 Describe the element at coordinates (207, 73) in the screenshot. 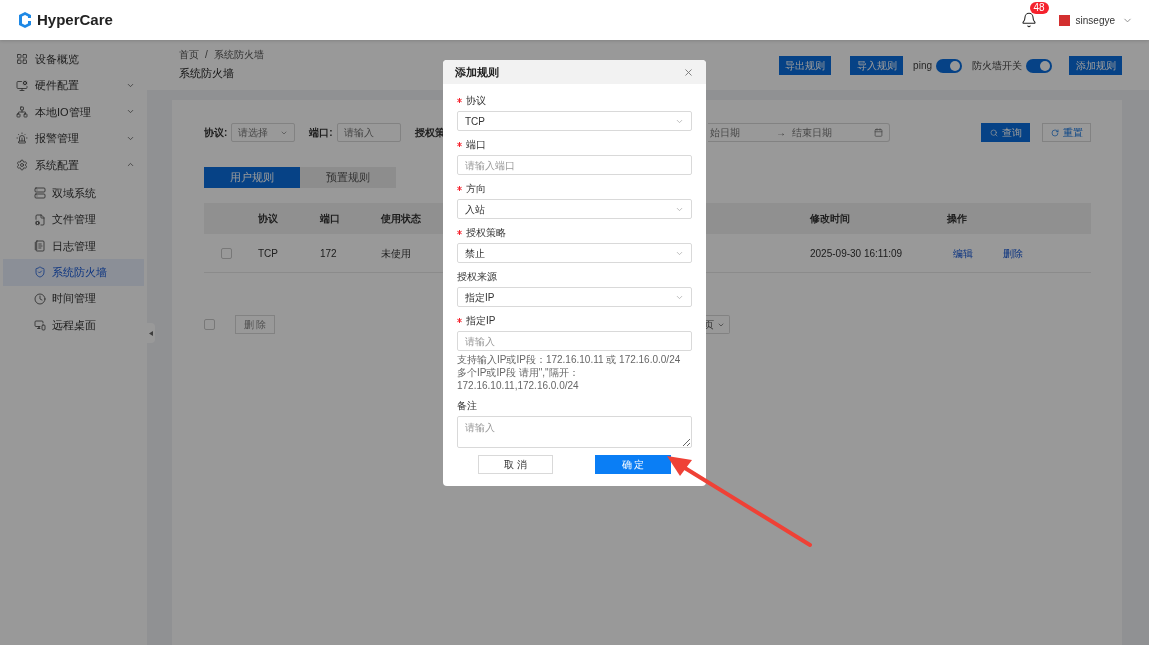

I see `page-title: 系统防火墙` at that location.